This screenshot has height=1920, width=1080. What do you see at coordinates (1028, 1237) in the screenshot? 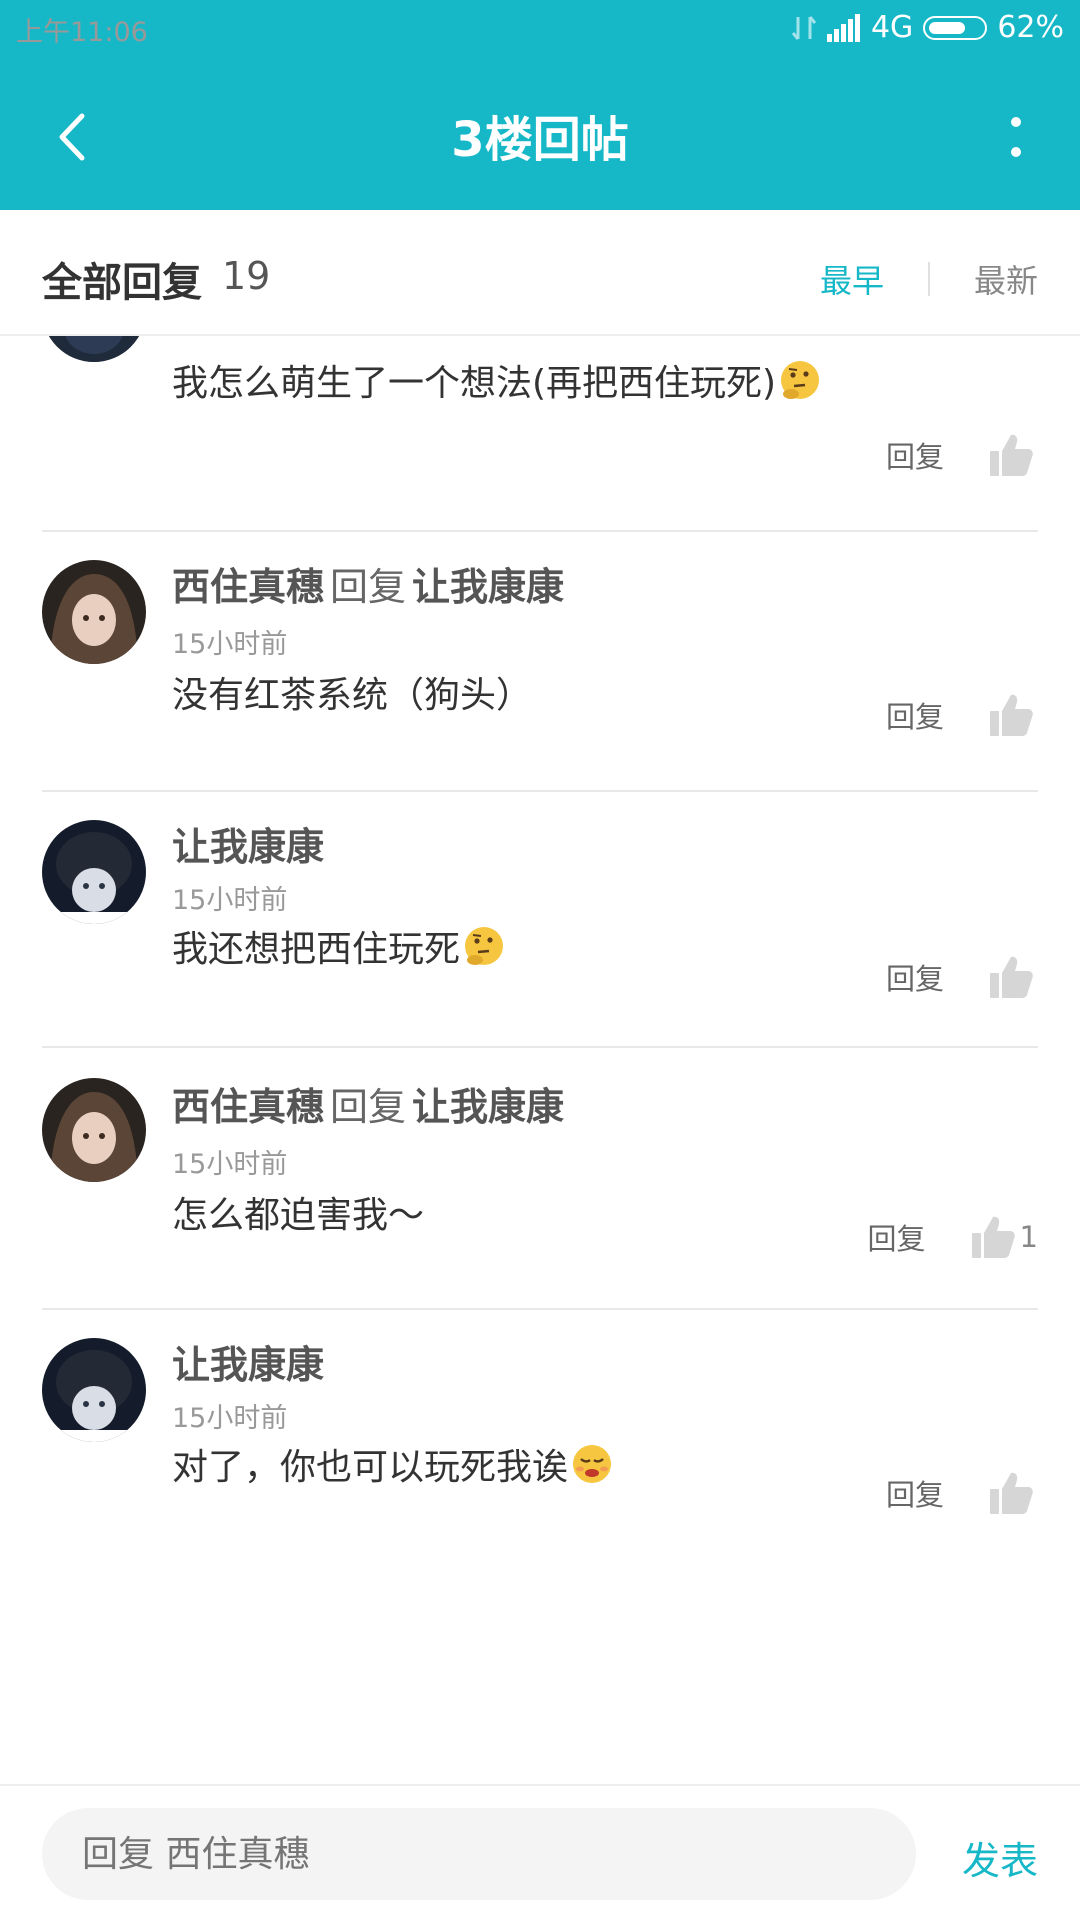
I see `like-count: 1` at bounding box center [1028, 1237].